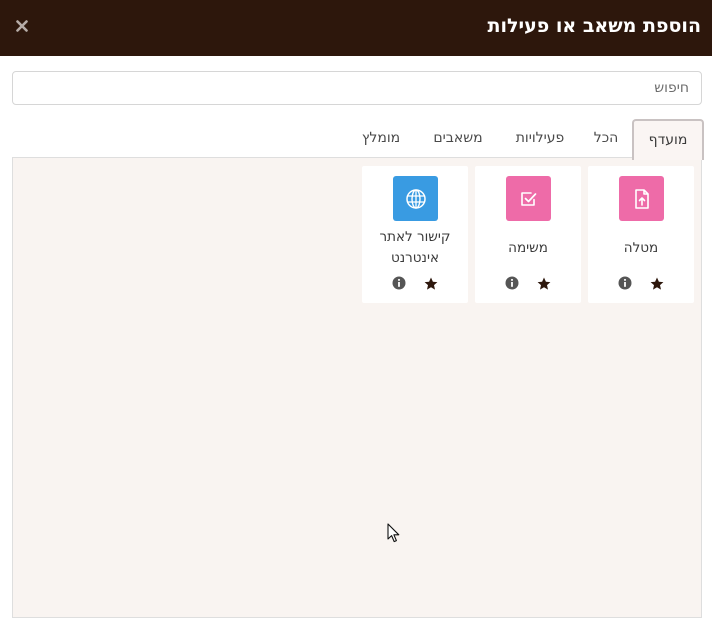 Image resolution: width=712 pixels, height=626 pixels. Describe the element at coordinates (381, 138) in the screenshot. I see `tab-recommended: מומלץ` at that location.